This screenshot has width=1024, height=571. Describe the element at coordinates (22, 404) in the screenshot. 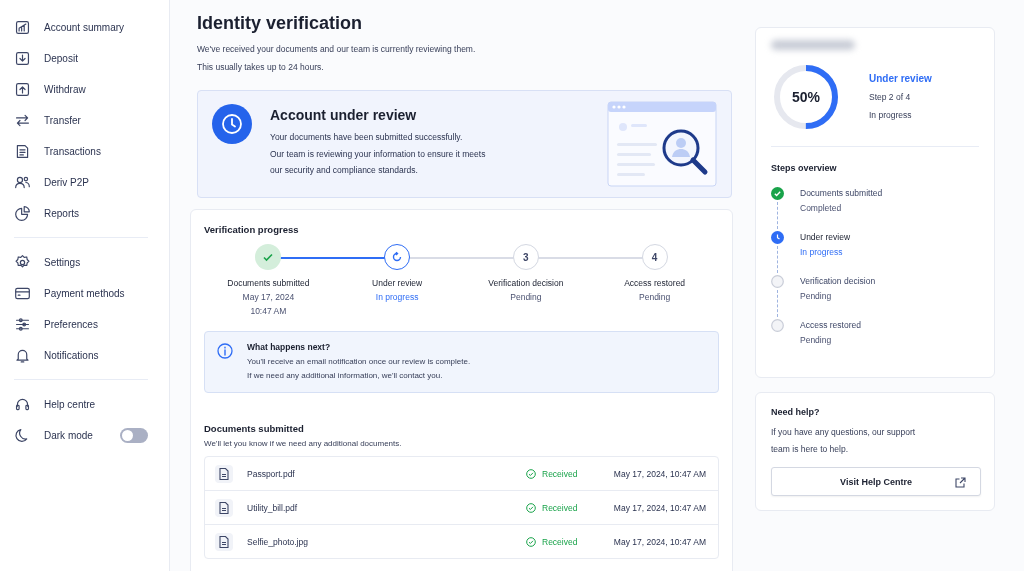

I see `headset-icon` at that location.